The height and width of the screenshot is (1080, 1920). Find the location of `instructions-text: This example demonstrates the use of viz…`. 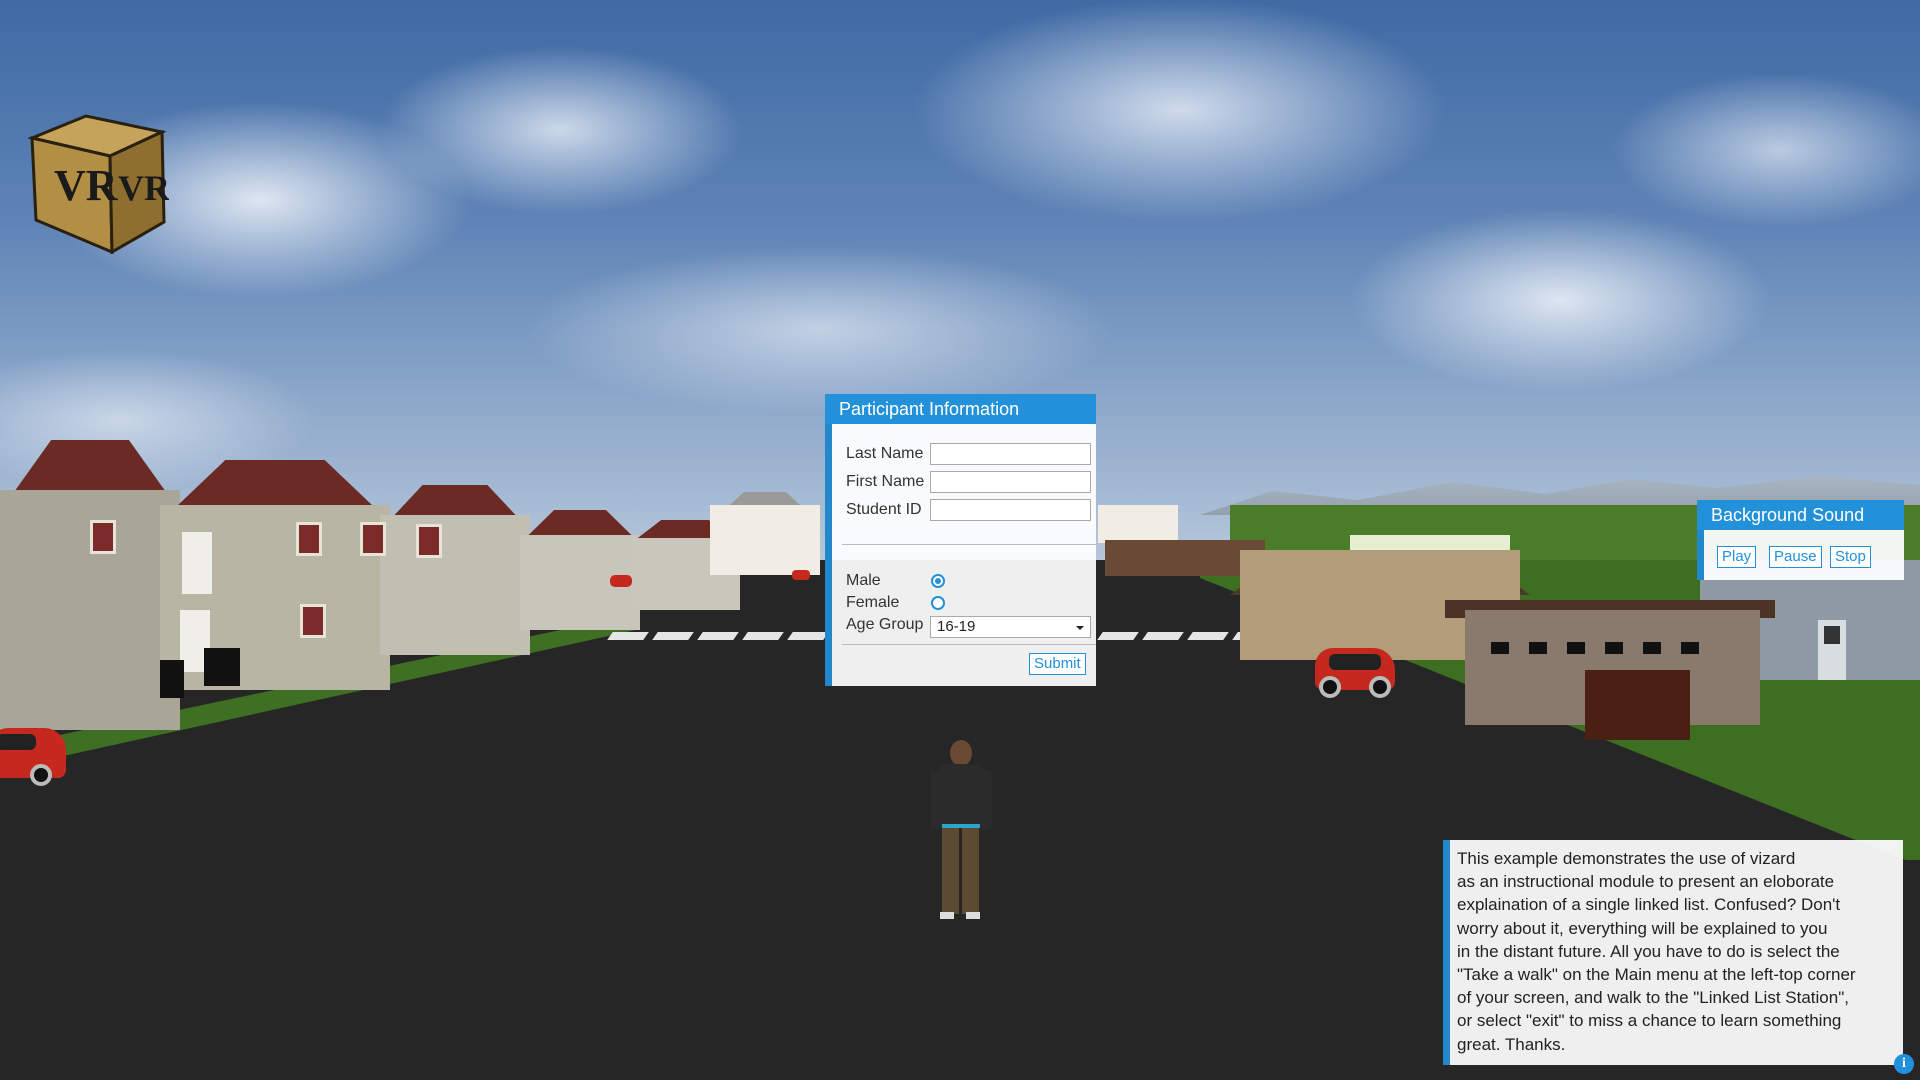

instructions-text: This example demonstrates the use of viz… is located at coordinates (1656, 951).